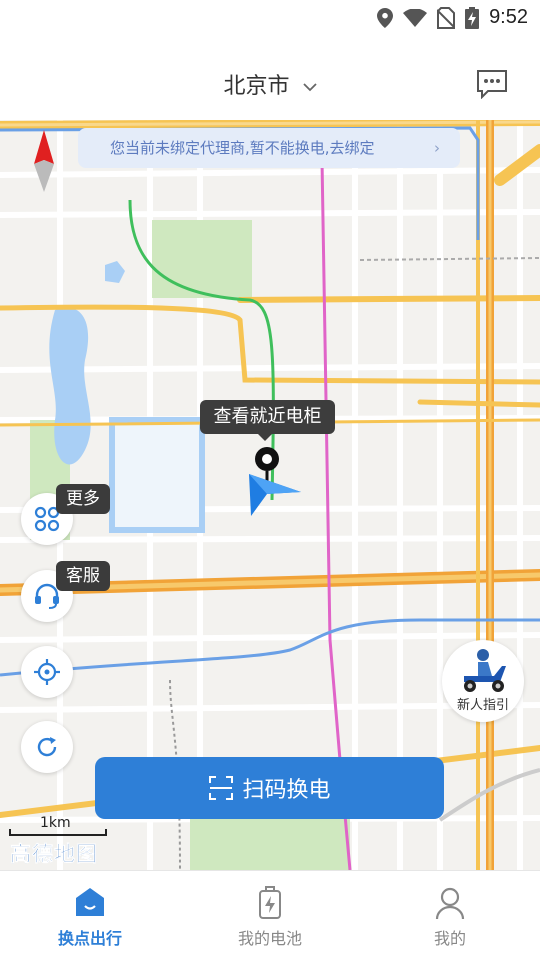  I want to click on user-icon, so click(450, 903).